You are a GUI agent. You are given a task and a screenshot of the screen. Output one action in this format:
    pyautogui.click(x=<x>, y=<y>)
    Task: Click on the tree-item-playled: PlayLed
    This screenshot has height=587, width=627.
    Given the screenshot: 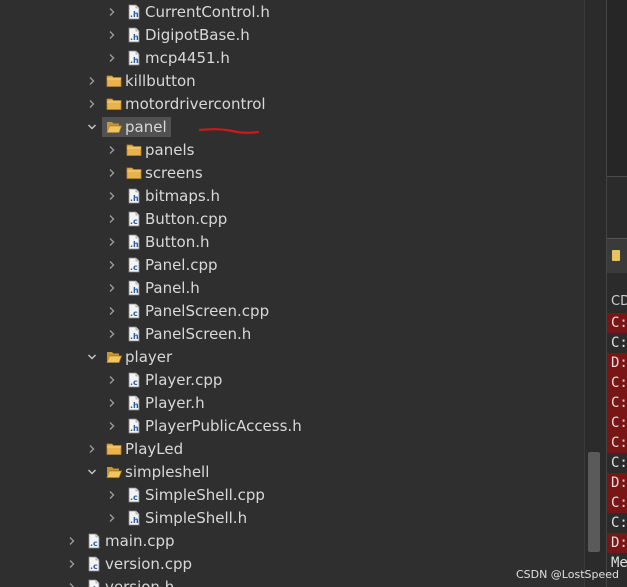 What is the action you would take?
    pyautogui.click(x=292, y=449)
    